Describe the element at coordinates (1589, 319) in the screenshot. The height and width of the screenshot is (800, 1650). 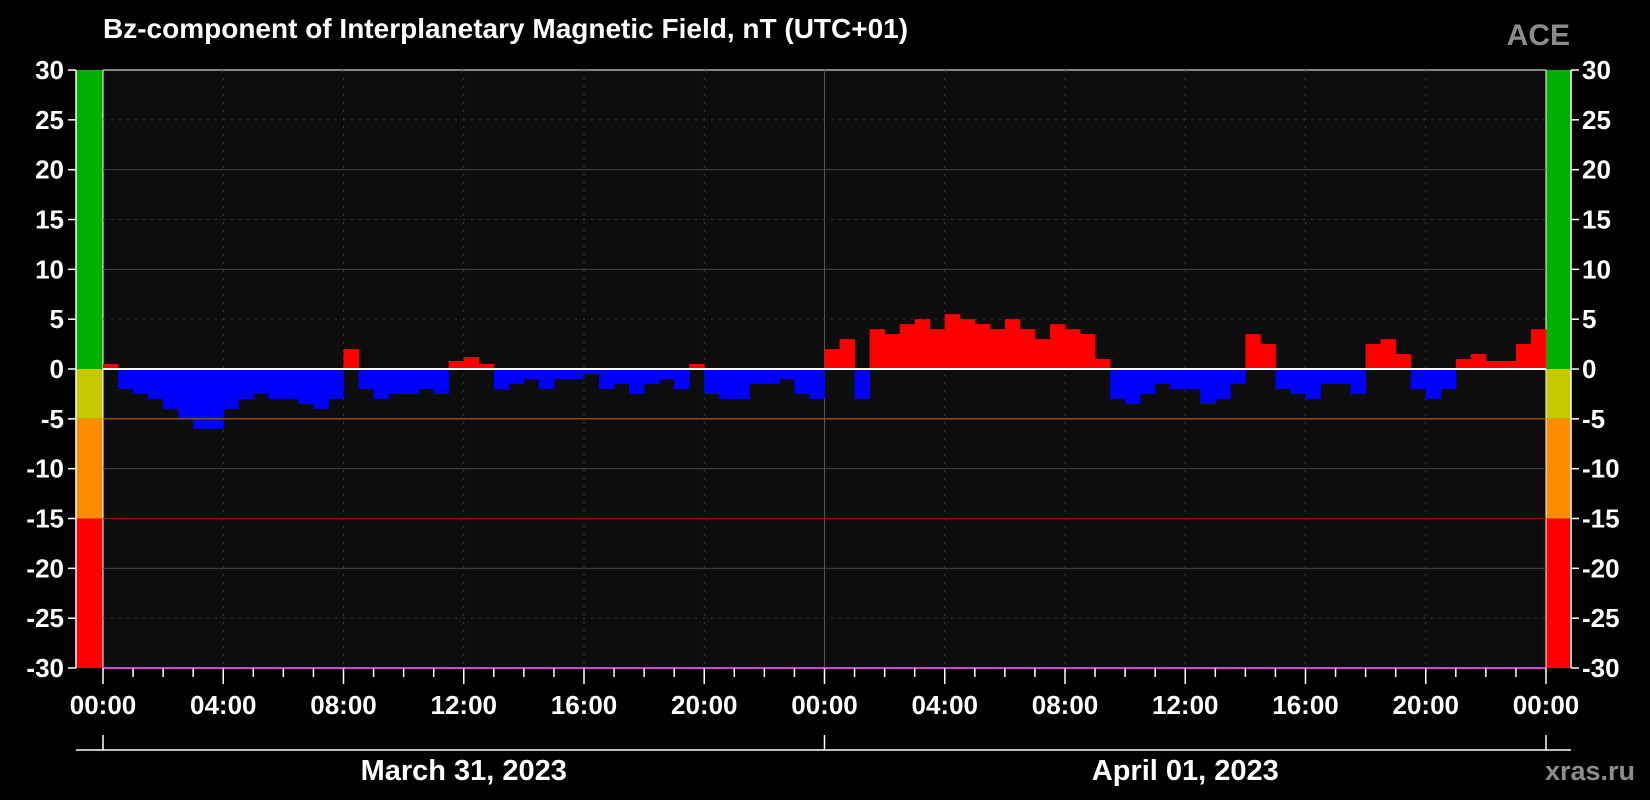
I see `y-tick-label-right-5: 5` at that location.